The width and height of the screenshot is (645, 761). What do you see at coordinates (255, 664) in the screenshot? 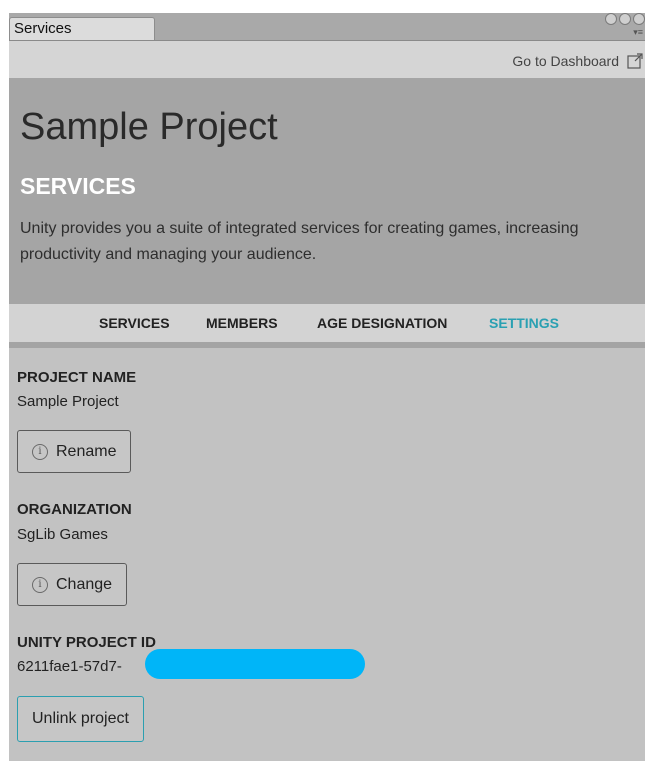
I see `redaction-mark` at bounding box center [255, 664].